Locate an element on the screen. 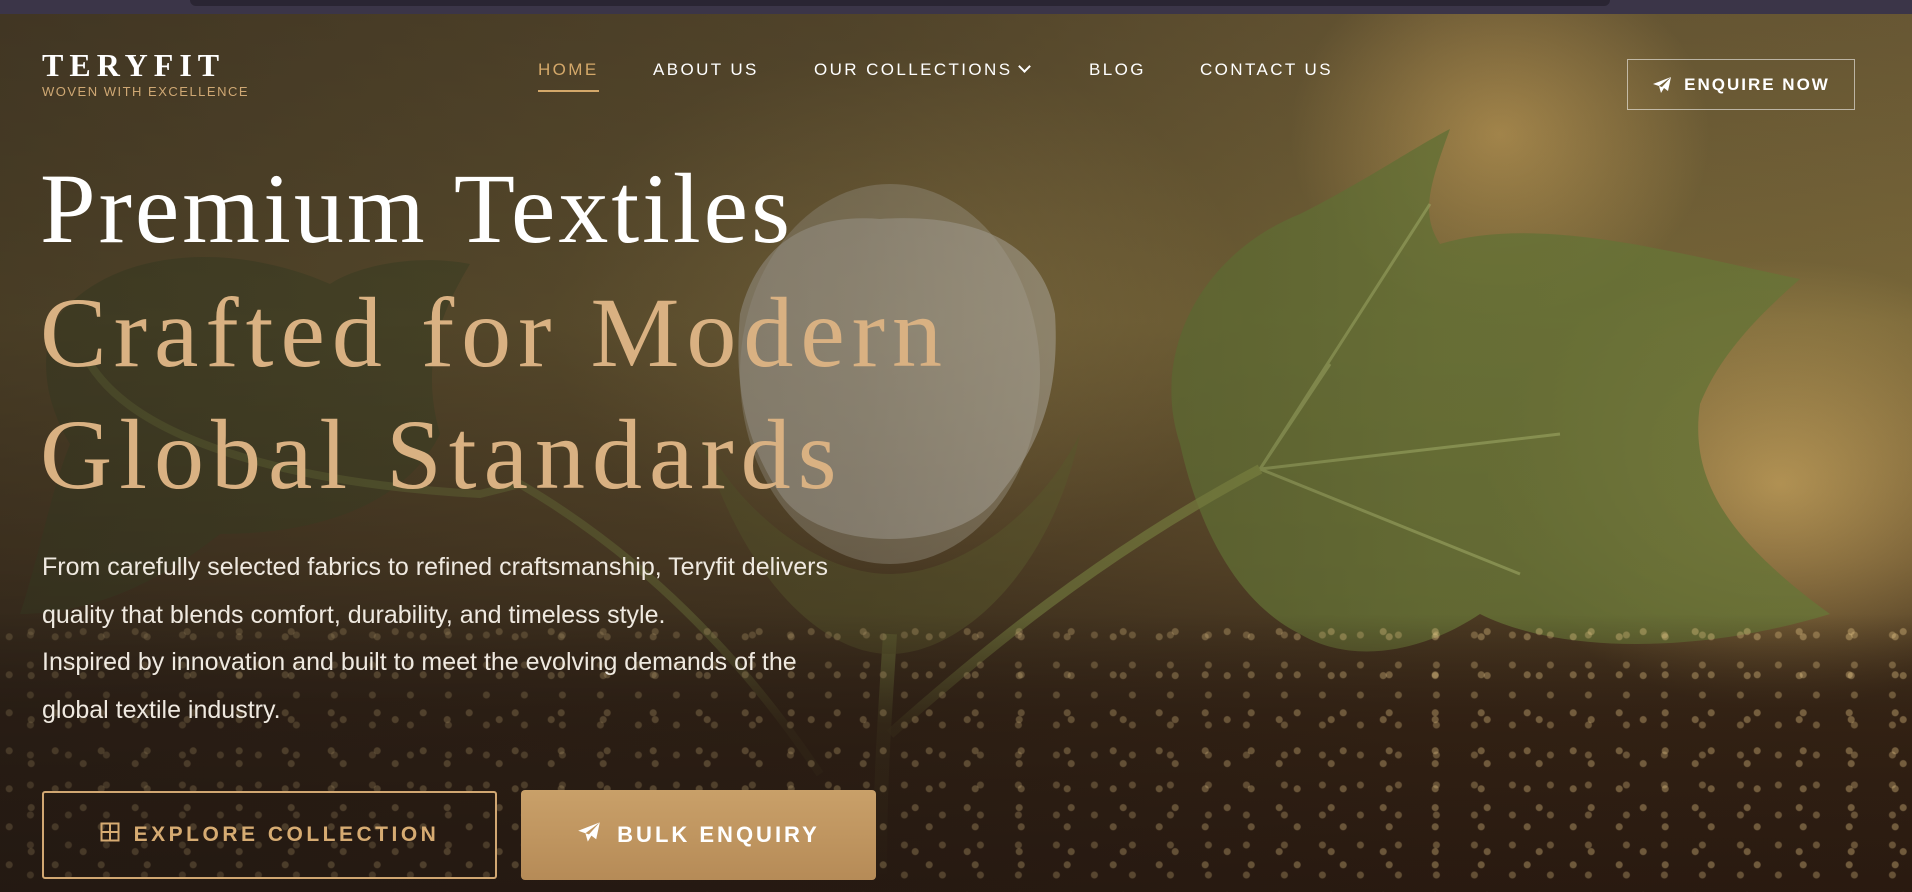 Image resolution: width=1912 pixels, height=892 pixels. browser-tab-strip is located at coordinates (900, 3).